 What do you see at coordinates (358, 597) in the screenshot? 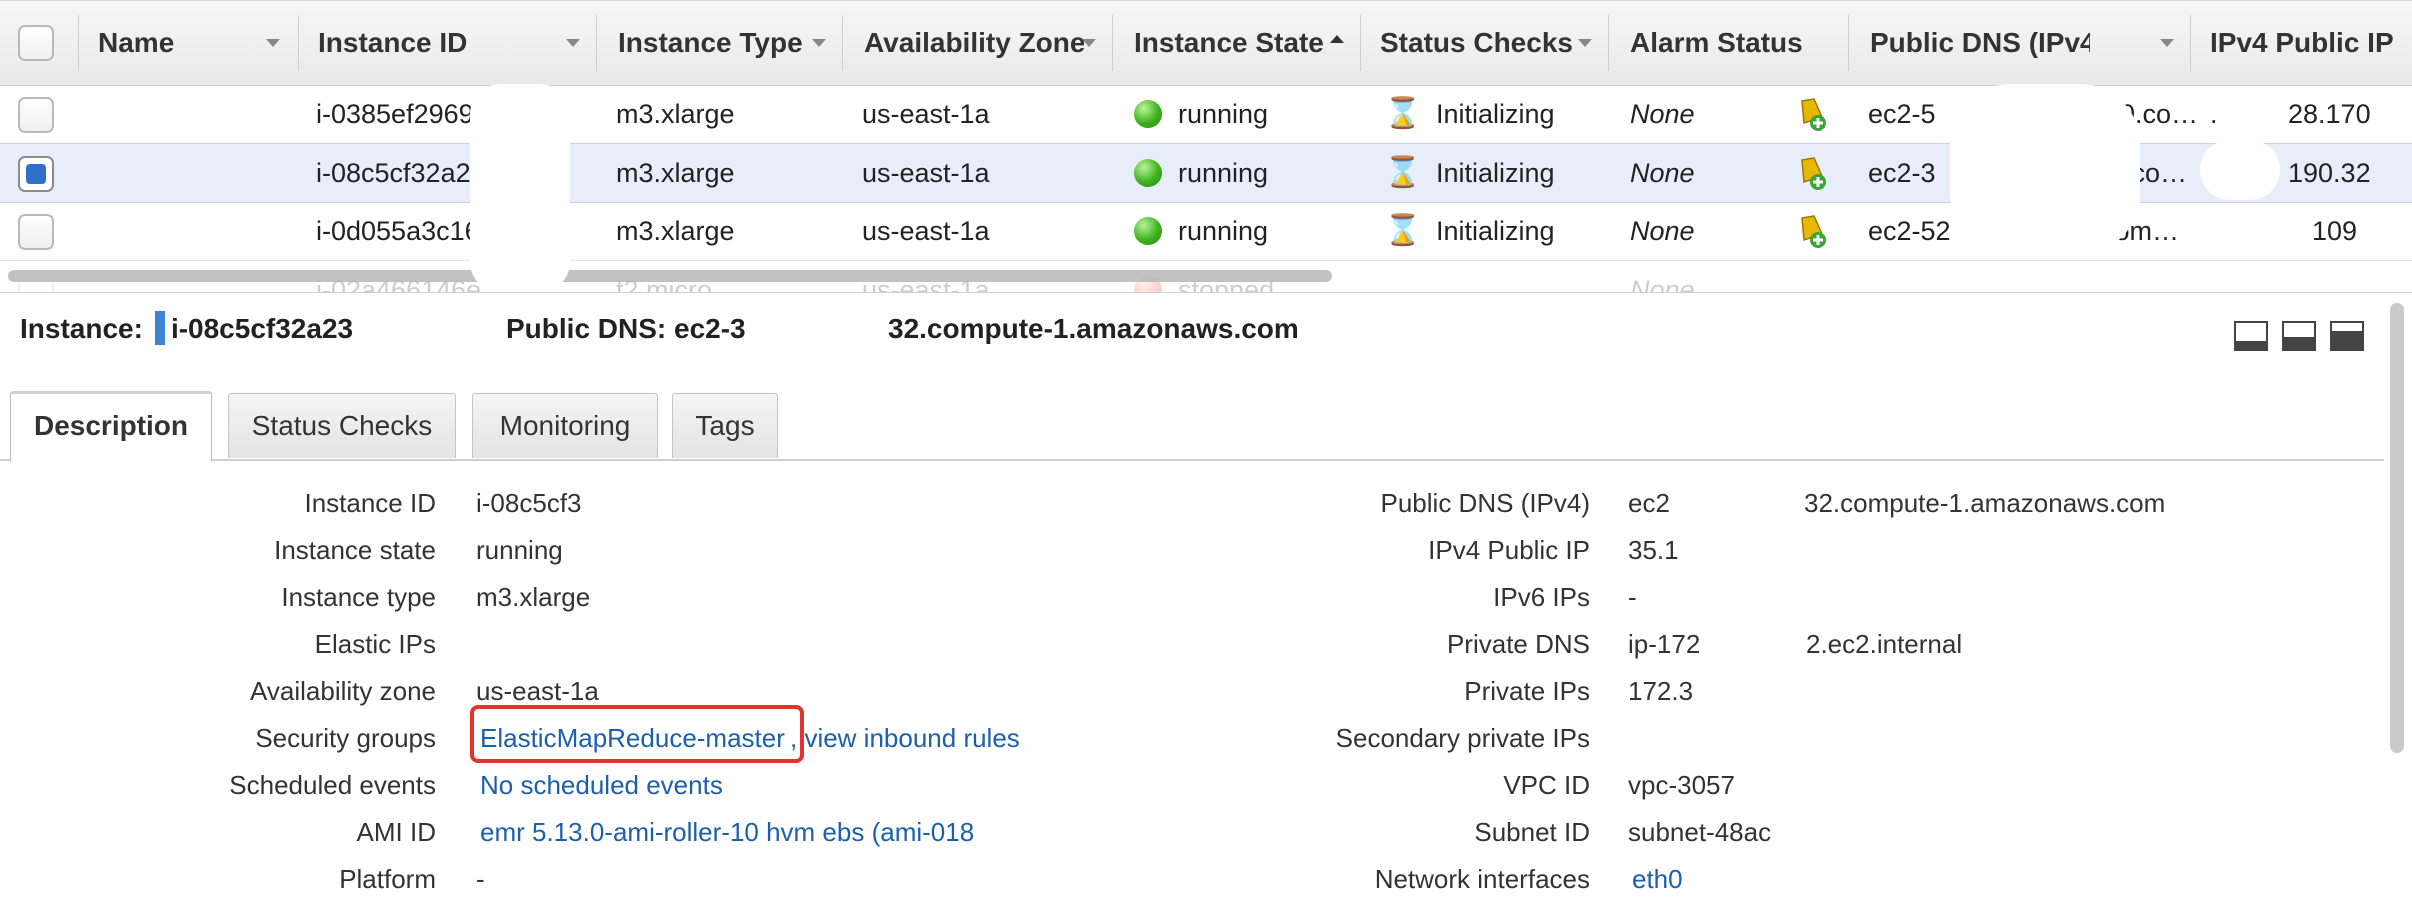
I see `instance-type-label: Instance type` at bounding box center [358, 597].